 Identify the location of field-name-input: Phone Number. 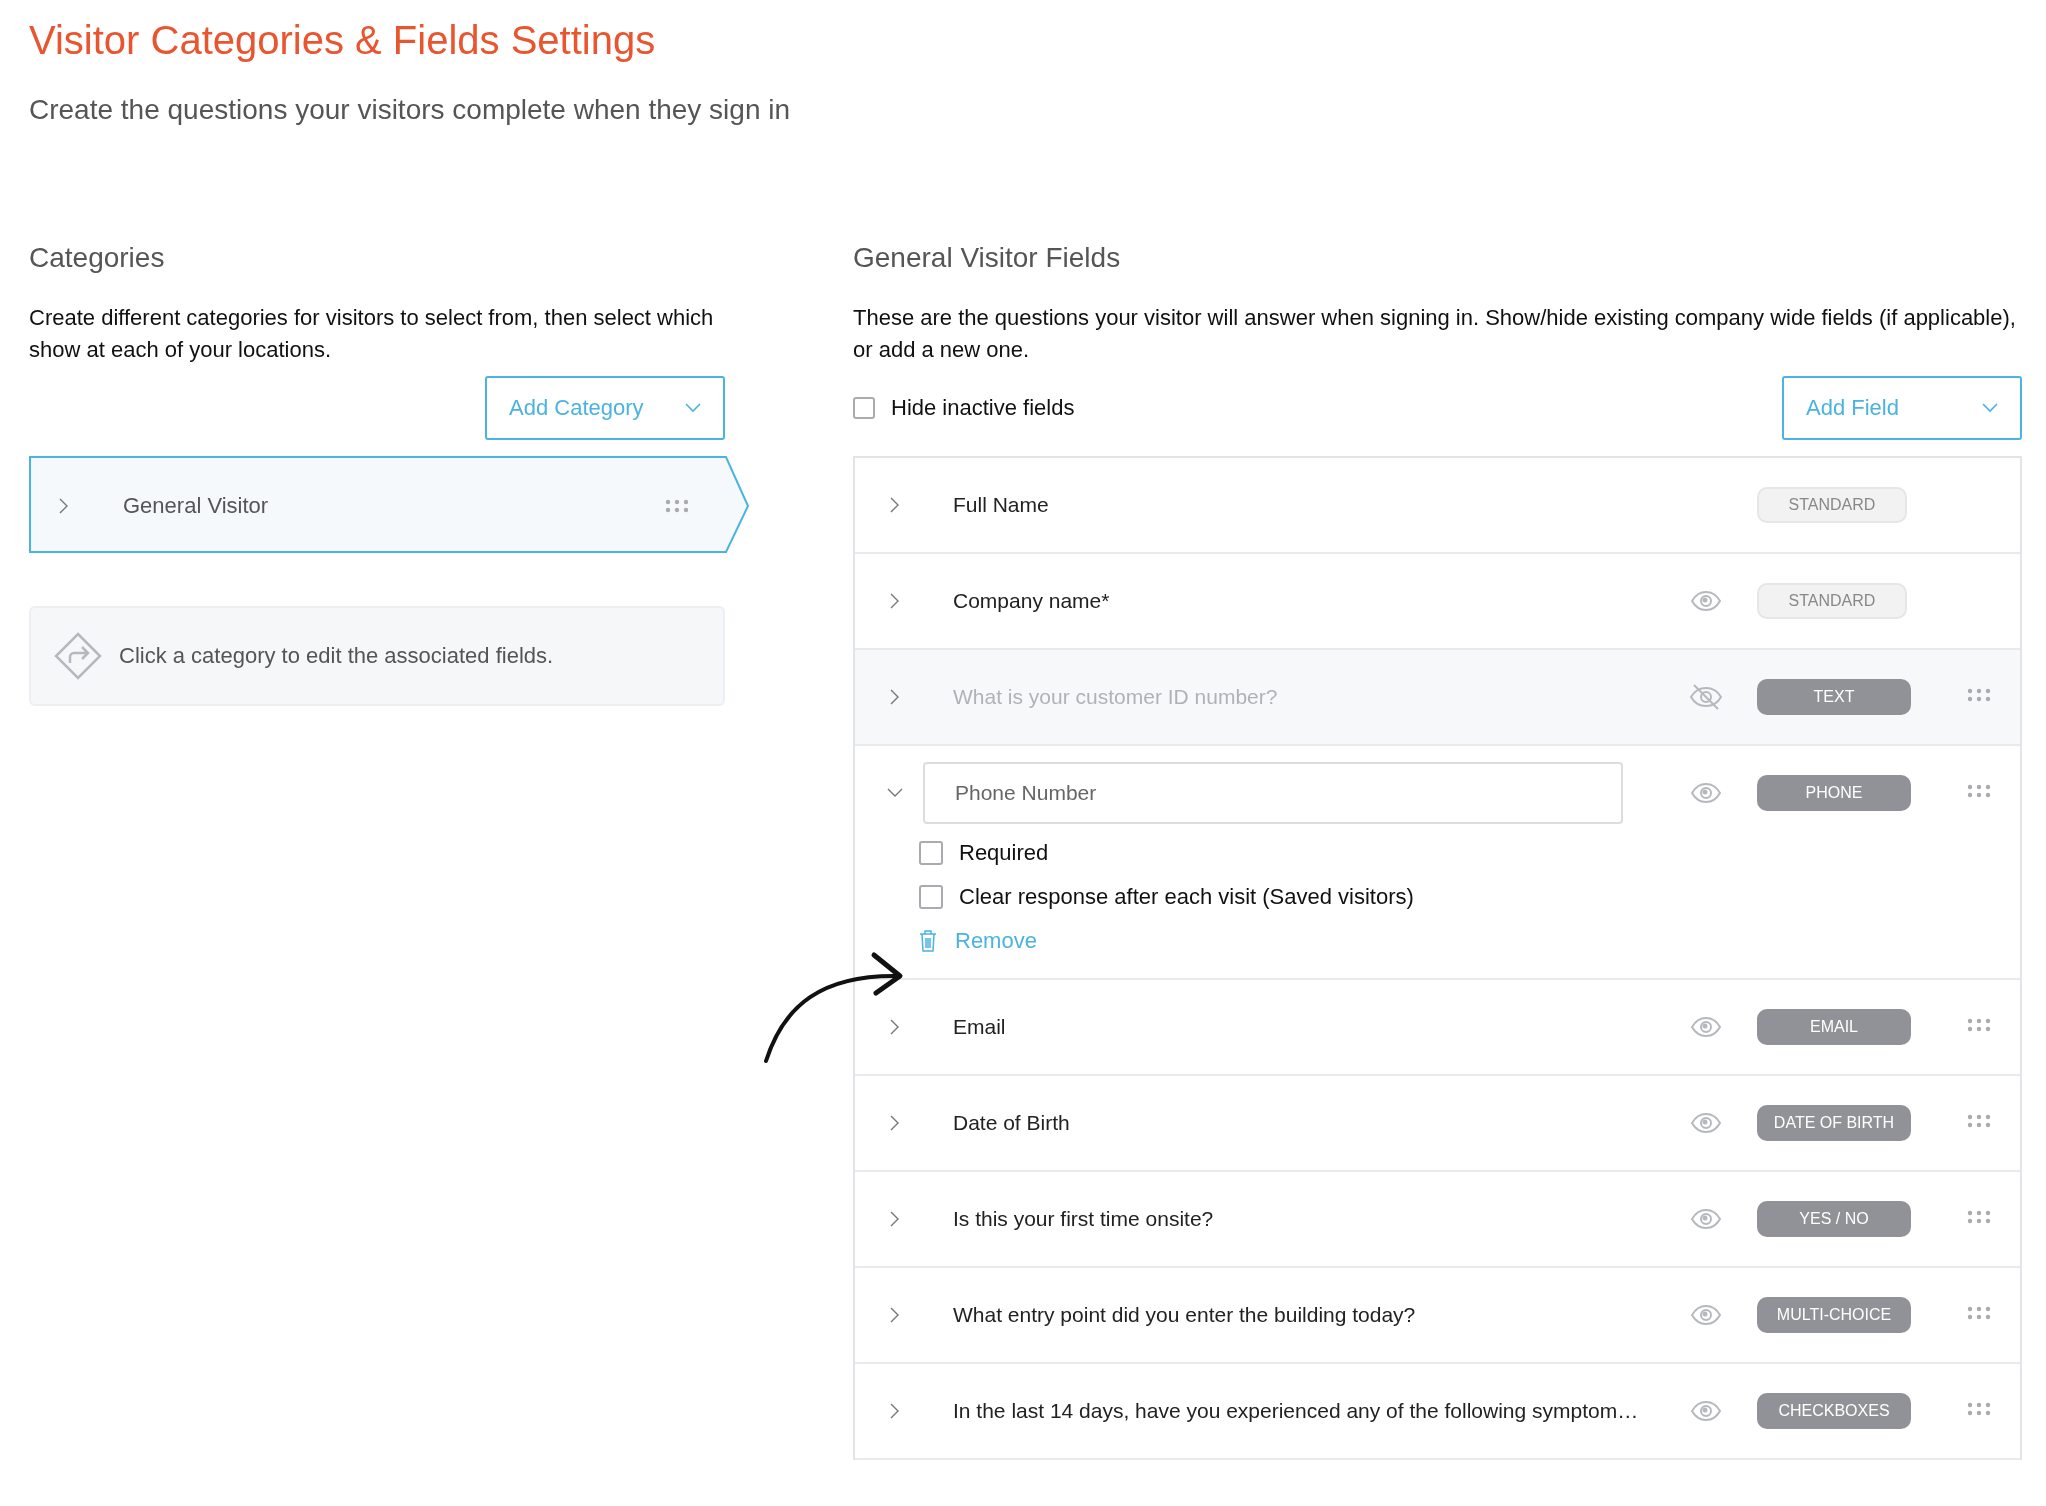
(1273, 793).